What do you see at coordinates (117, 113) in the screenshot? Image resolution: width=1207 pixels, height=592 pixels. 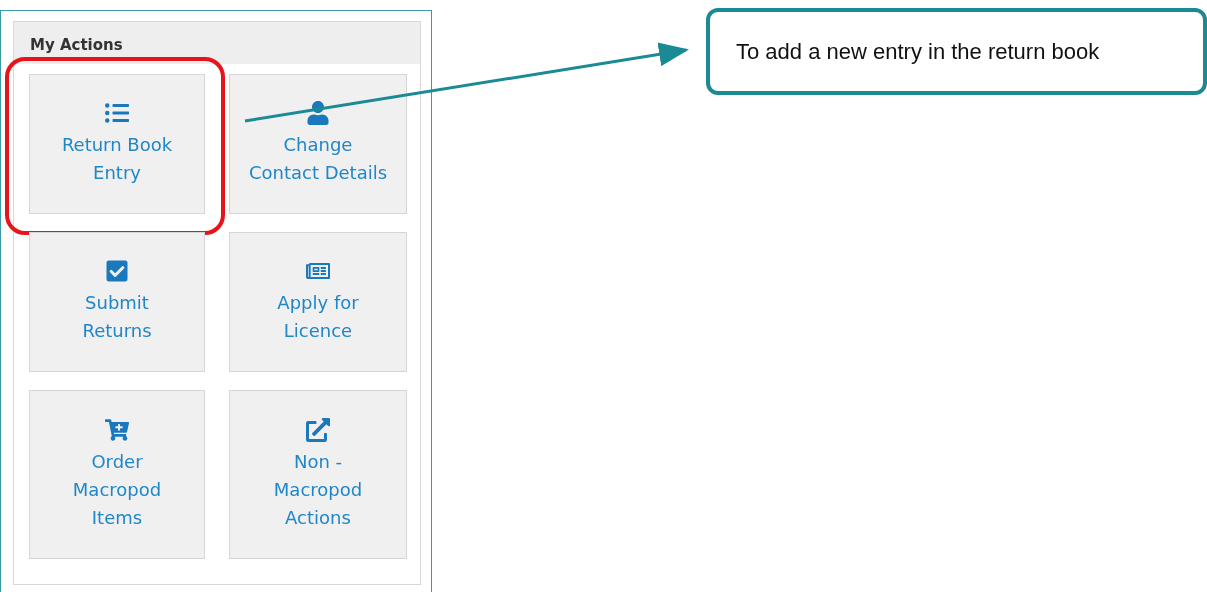 I see `list-icon` at bounding box center [117, 113].